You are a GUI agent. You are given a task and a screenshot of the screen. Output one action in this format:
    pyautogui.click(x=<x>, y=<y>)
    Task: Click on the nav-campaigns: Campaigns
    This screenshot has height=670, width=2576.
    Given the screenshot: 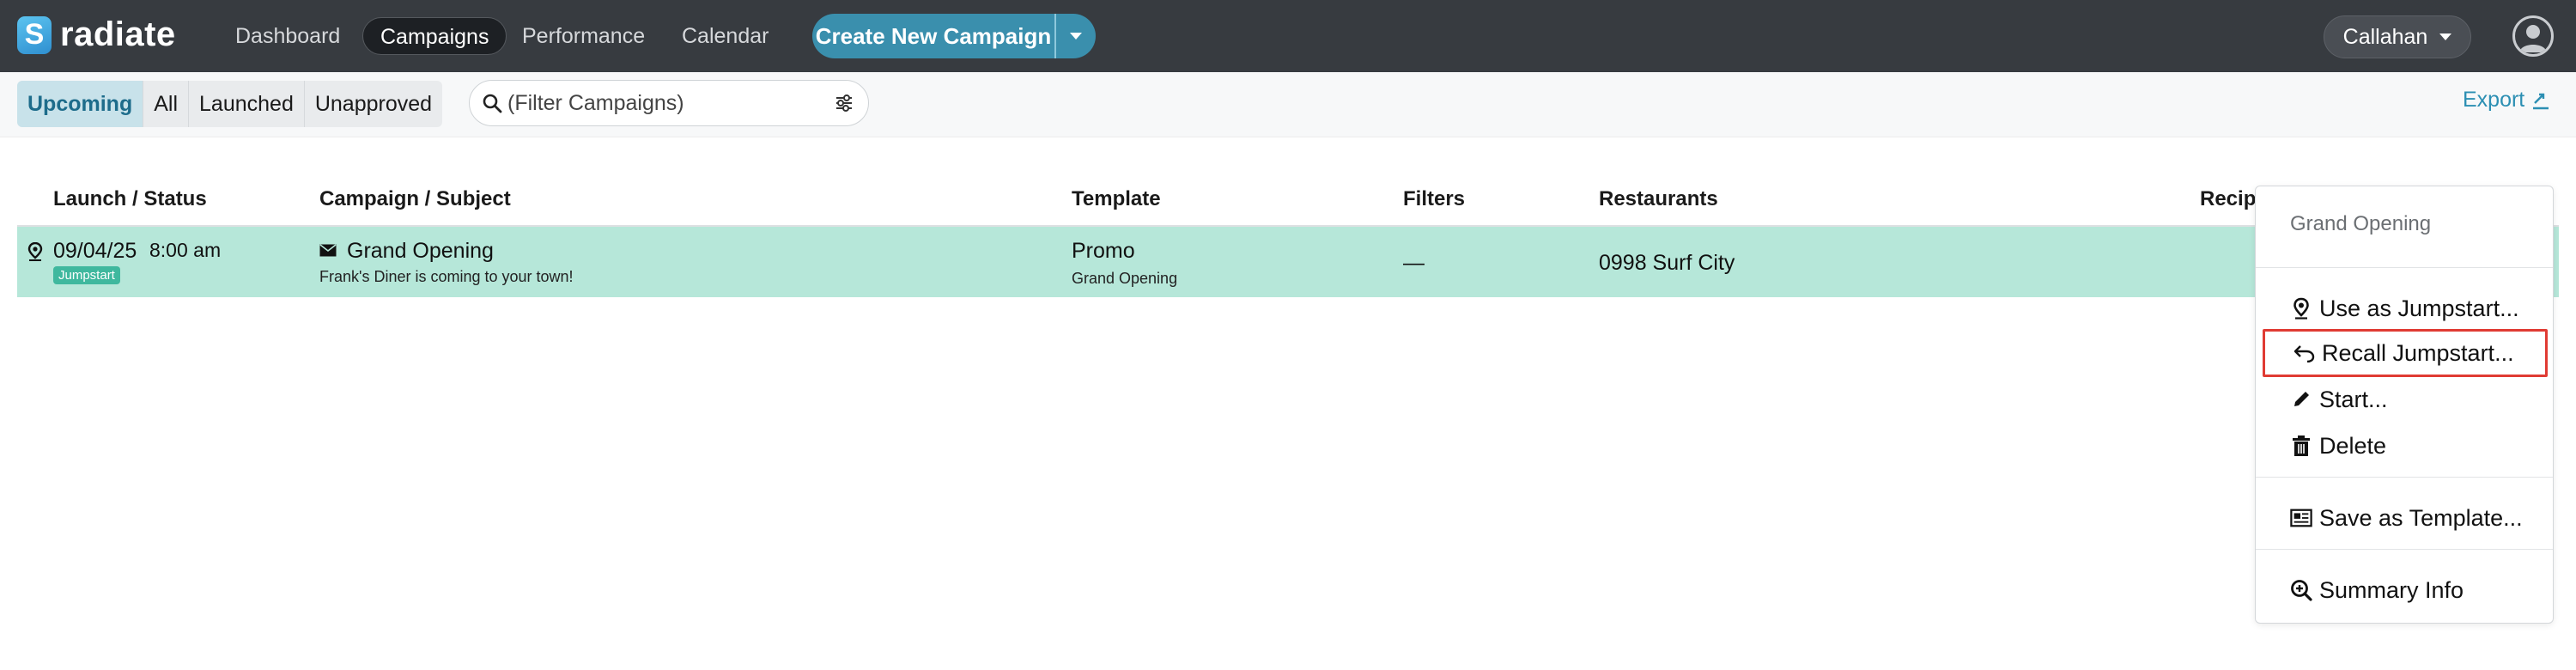 What is the action you would take?
    pyautogui.click(x=434, y=36)
    